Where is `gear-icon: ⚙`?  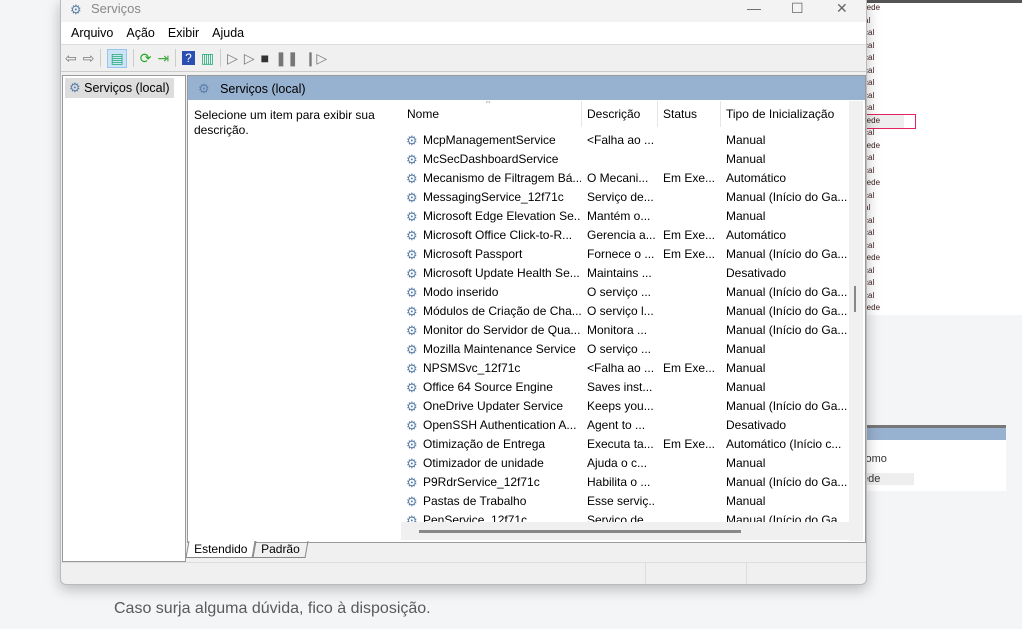 gear-icon: ⚙ is located at coordinates (204, 88).